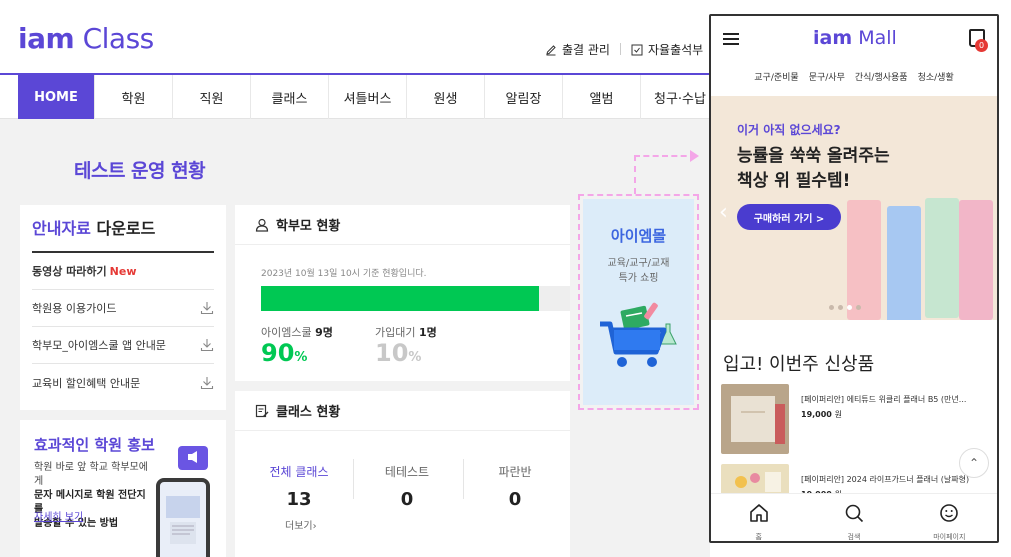 This screenshot has width=1011, height=557. I want to click on joined-stat-label: 아이엠스쿨, so click(286, 332).